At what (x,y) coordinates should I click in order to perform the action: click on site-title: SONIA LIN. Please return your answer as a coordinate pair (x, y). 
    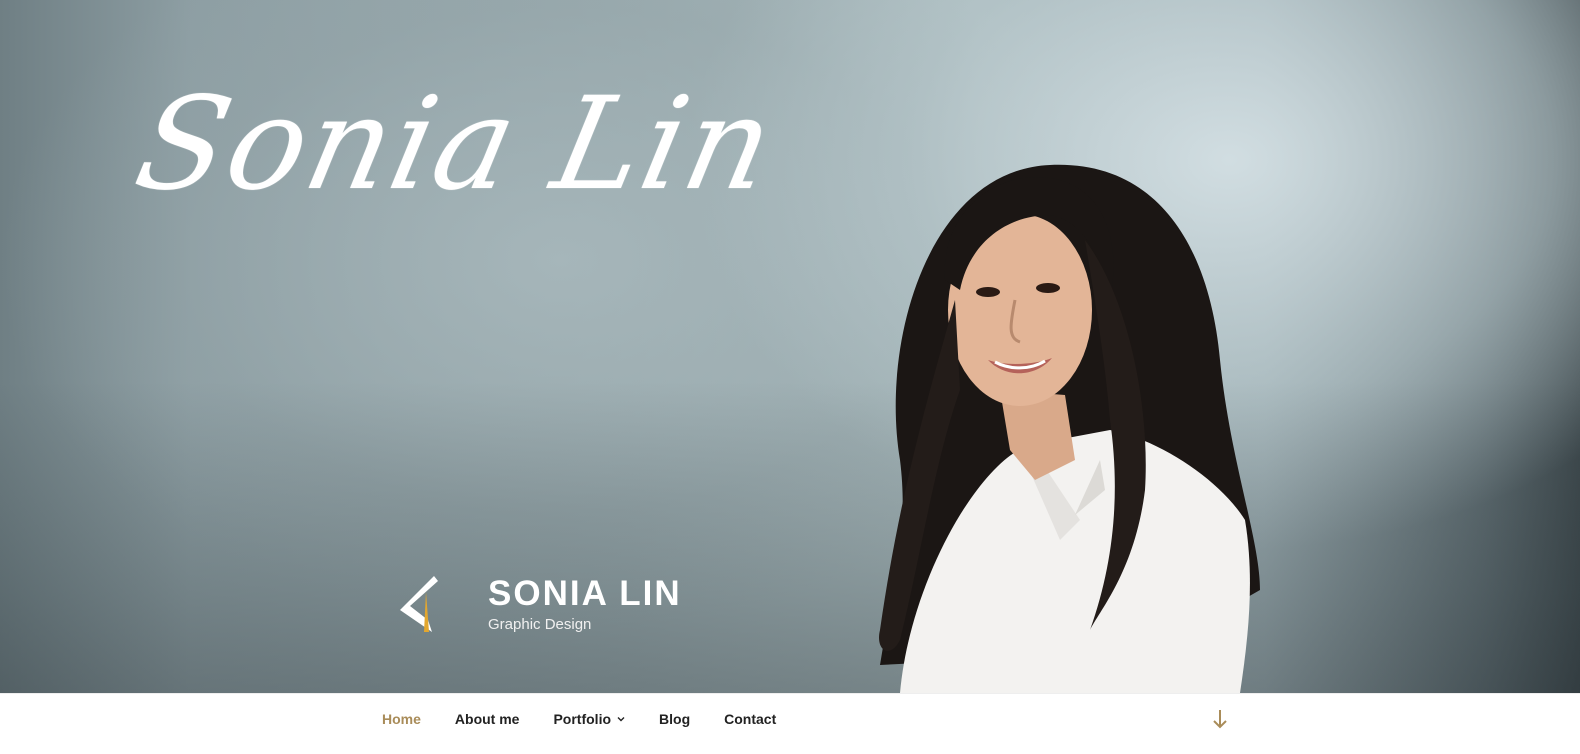
    Looking at the image, I should click on (585, 594).